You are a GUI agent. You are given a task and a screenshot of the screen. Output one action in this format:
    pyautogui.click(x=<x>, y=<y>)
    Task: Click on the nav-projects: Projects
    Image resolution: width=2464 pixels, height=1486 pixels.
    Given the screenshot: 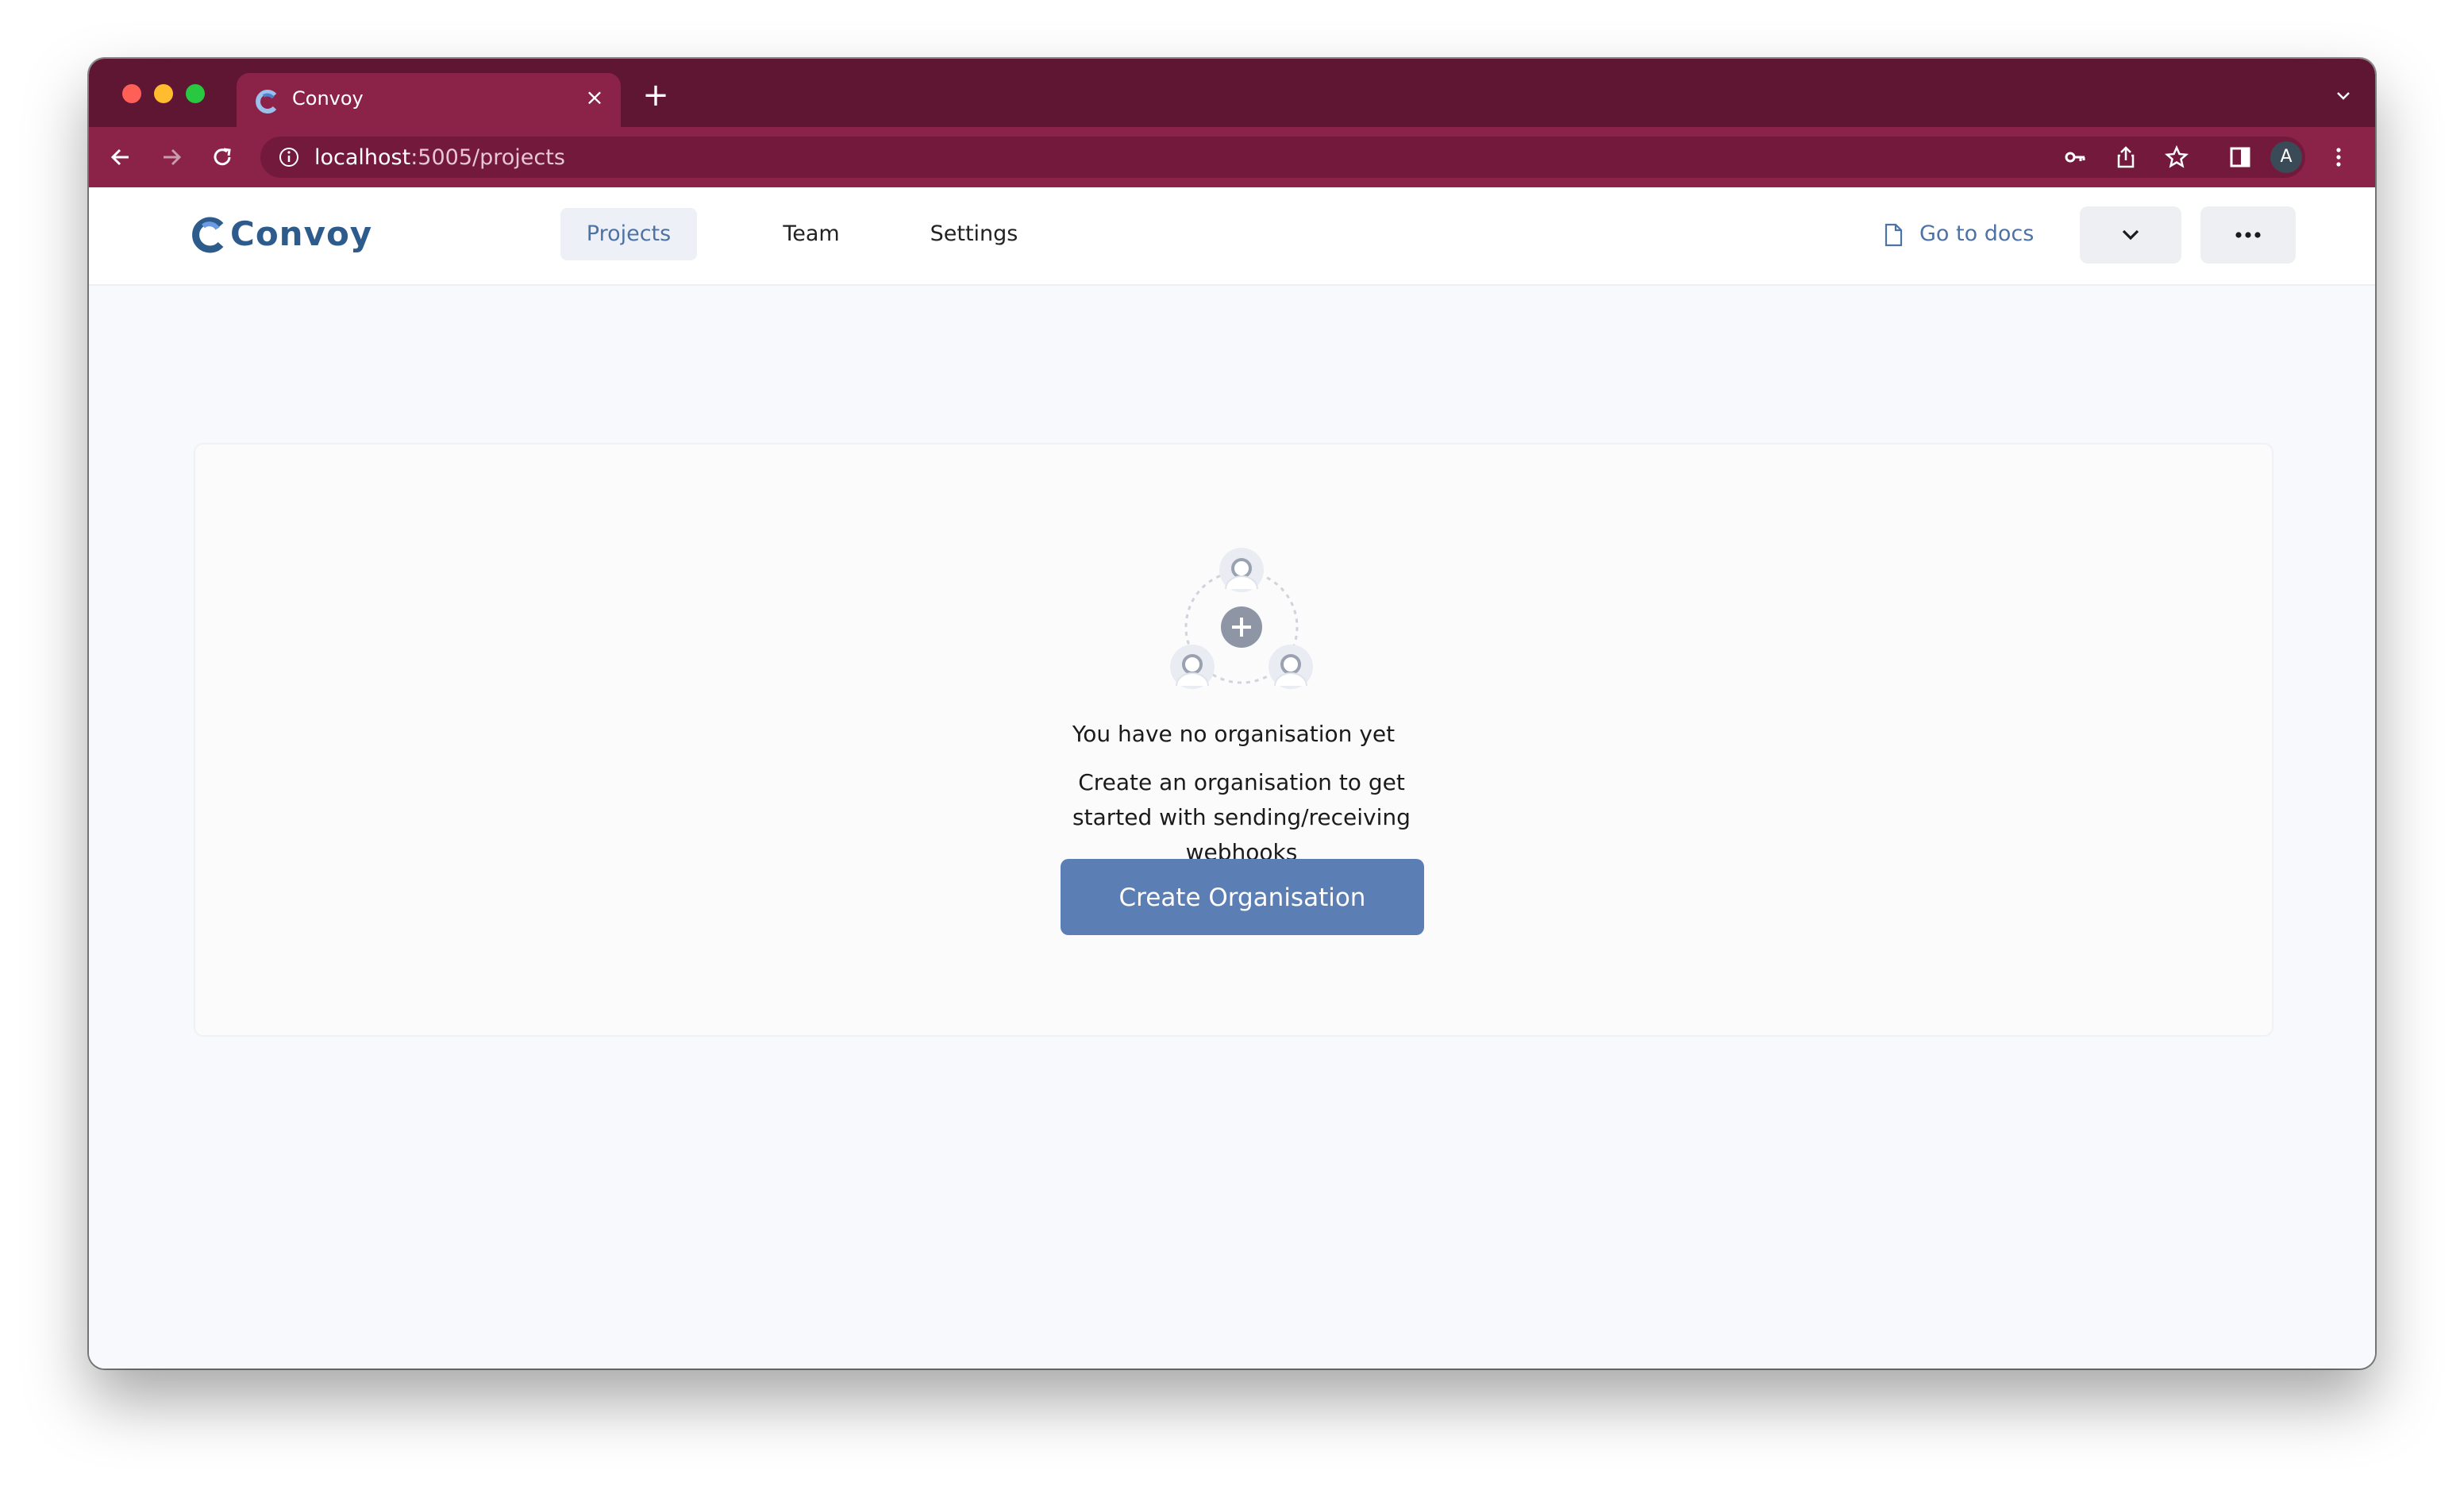 What is the action you would take?
    pyautogui.click(x=628, y=234)
    